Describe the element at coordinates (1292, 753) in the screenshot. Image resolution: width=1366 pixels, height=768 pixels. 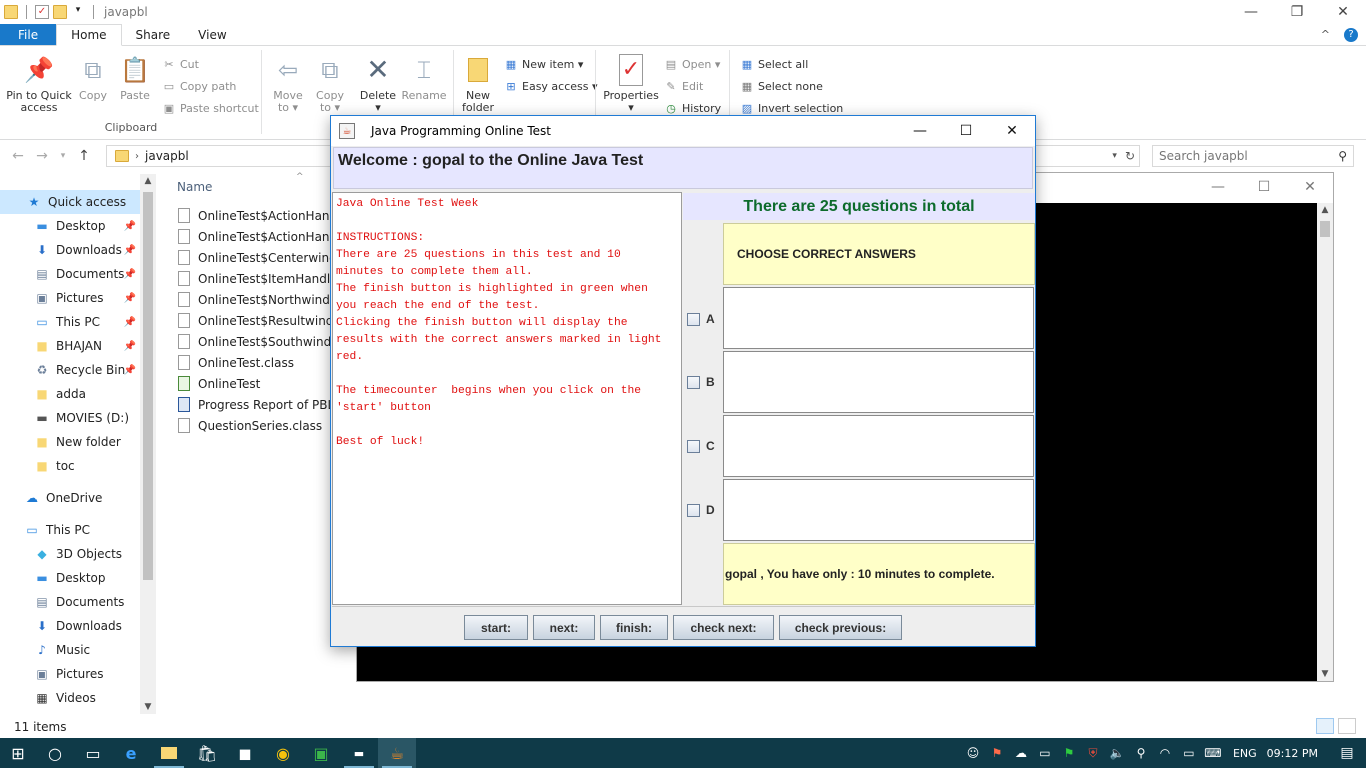
I see `clock: 09:12 PM` at that location.